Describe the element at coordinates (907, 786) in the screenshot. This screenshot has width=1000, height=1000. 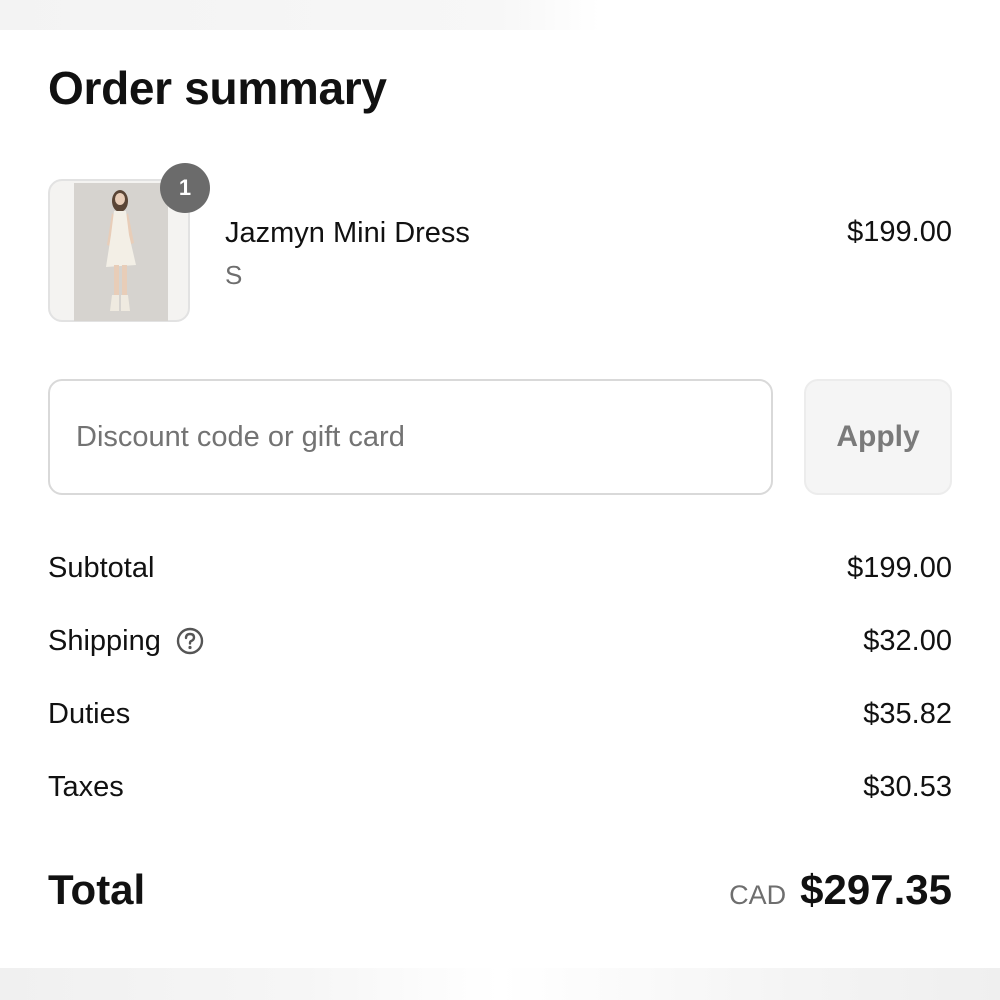
I see `taxes-value: $30.53` at that location.